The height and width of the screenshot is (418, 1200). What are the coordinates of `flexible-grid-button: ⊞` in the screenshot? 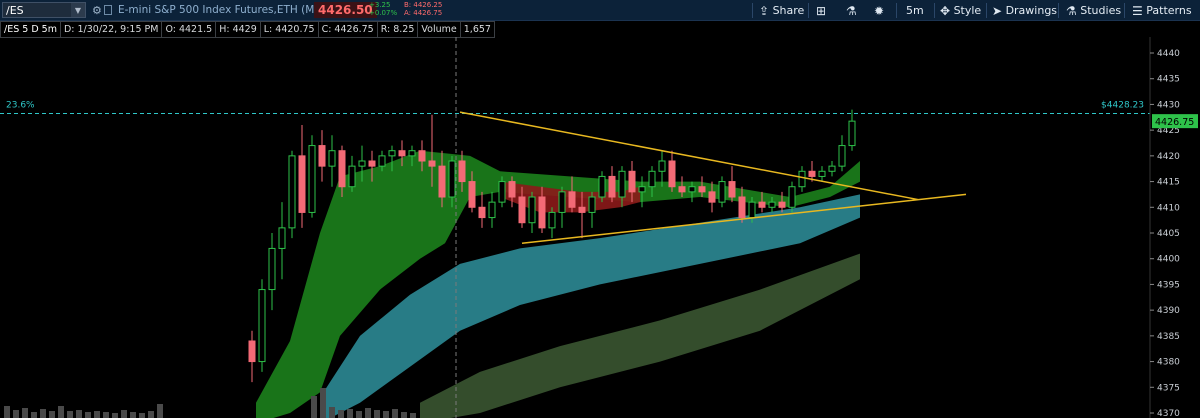 It's located at (821, 10).